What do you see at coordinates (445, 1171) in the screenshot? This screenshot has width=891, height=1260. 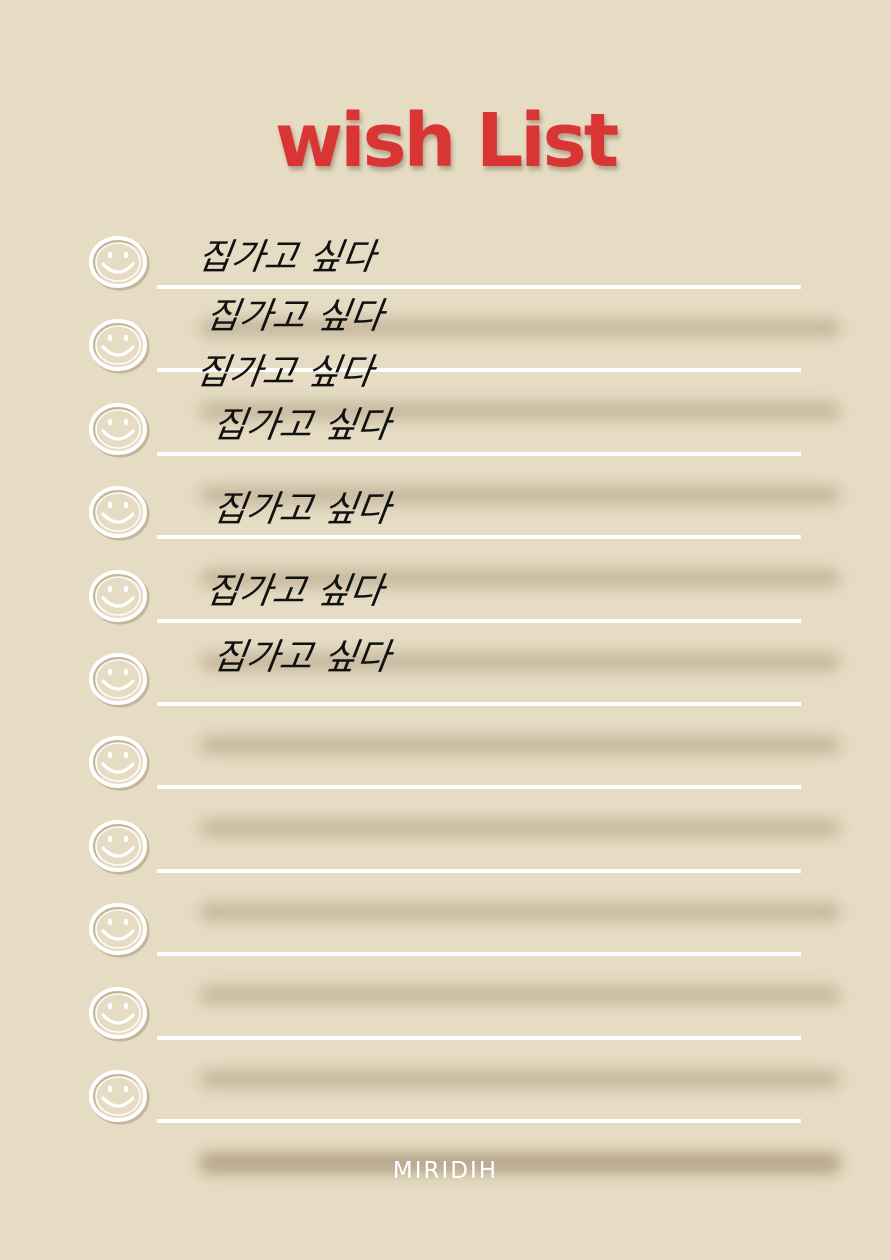 I see `brand-label: MIRIDIH` at bounding box center [445, 1171].